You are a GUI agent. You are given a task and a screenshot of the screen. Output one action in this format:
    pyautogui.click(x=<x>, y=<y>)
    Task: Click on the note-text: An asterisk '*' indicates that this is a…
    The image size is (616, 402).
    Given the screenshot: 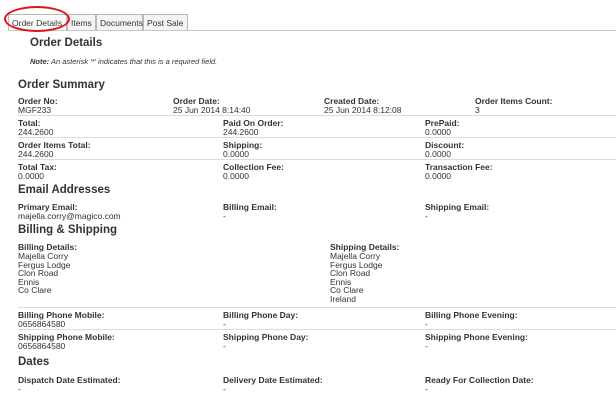 What is the action you would take?
    pyautogui.click(x=134, y=61)
    